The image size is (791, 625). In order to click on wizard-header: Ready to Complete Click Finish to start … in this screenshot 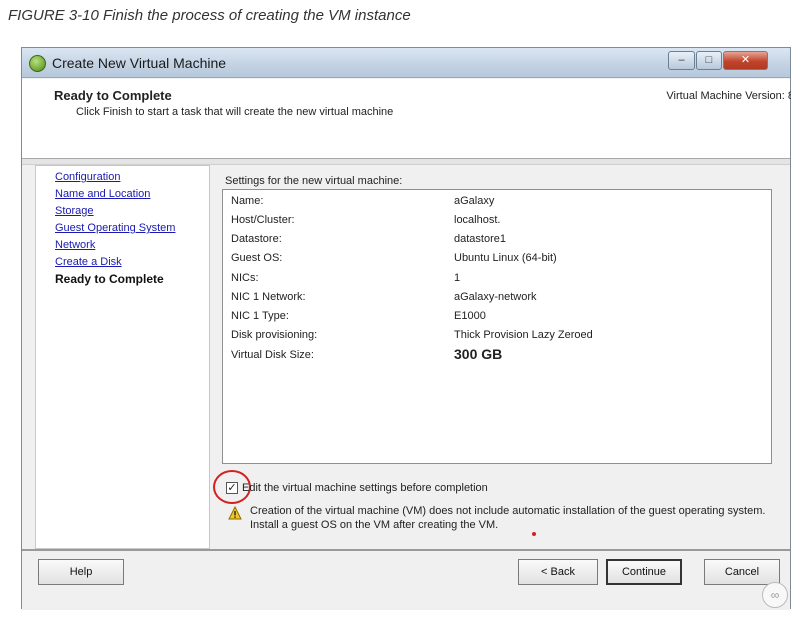, I will do `click(406, 119)`.